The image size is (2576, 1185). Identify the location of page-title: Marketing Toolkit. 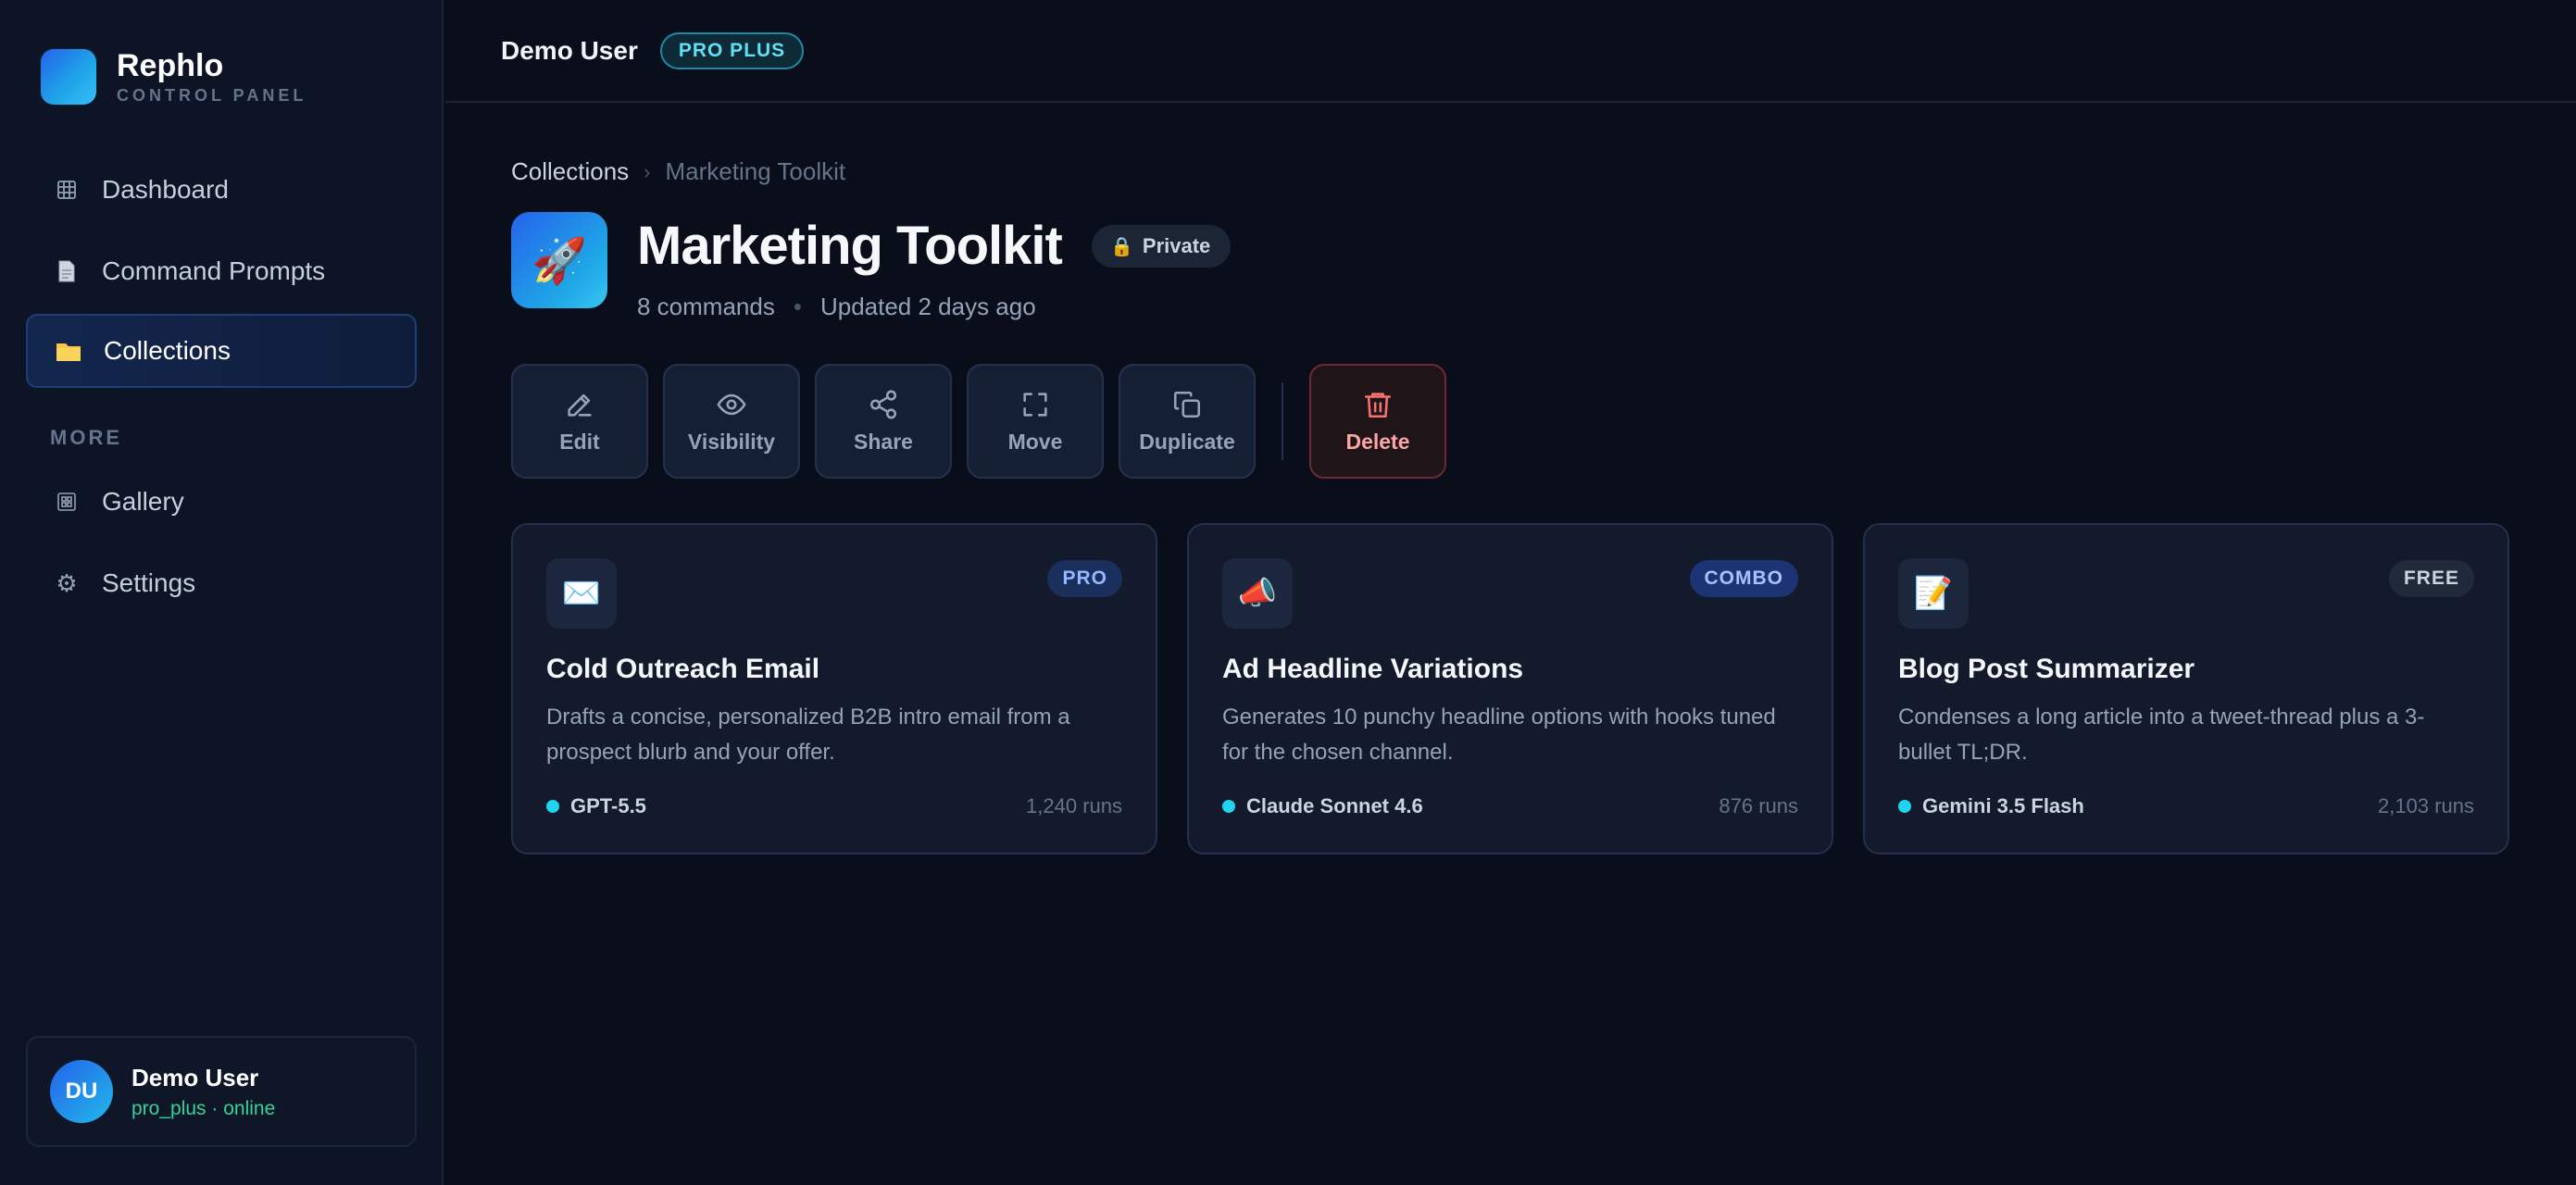
(850, 246).